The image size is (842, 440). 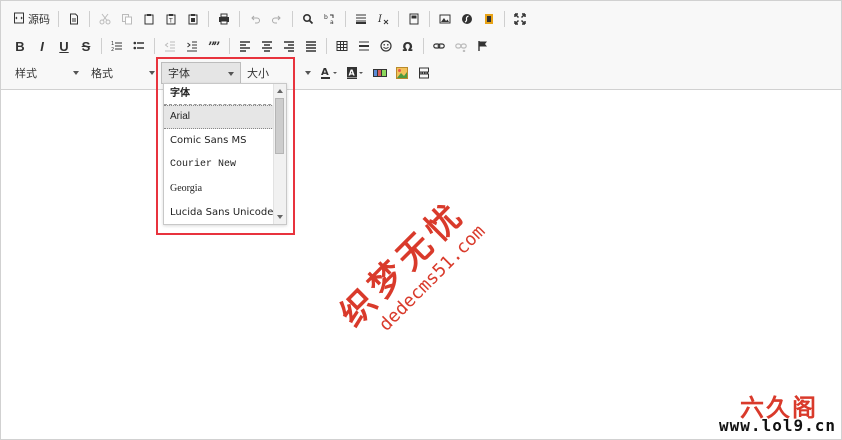 What do you see at coordinates (179, 73) in the screenshot?
I see `font-combo-label: 字体` at bounding box center [179, 73].